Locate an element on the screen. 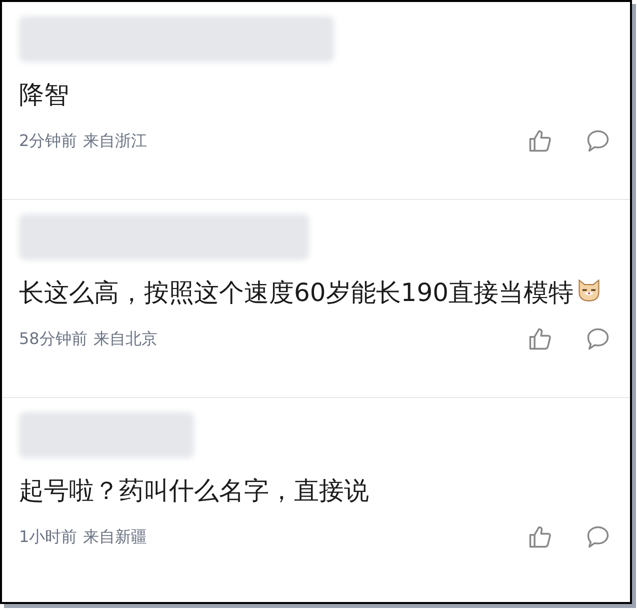 The width and height of the screenshot is (637, 610). comment-location: 来自浙江 is located at coordinates (115, 141).